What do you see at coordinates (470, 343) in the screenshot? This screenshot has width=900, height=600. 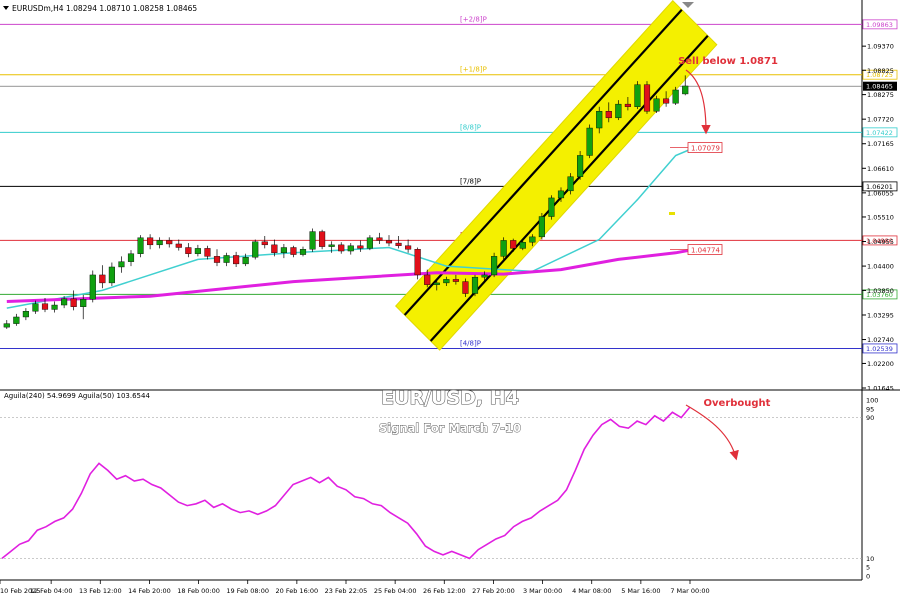 I see `murray-label: [4/8]P` at bounding box center [470, 343].